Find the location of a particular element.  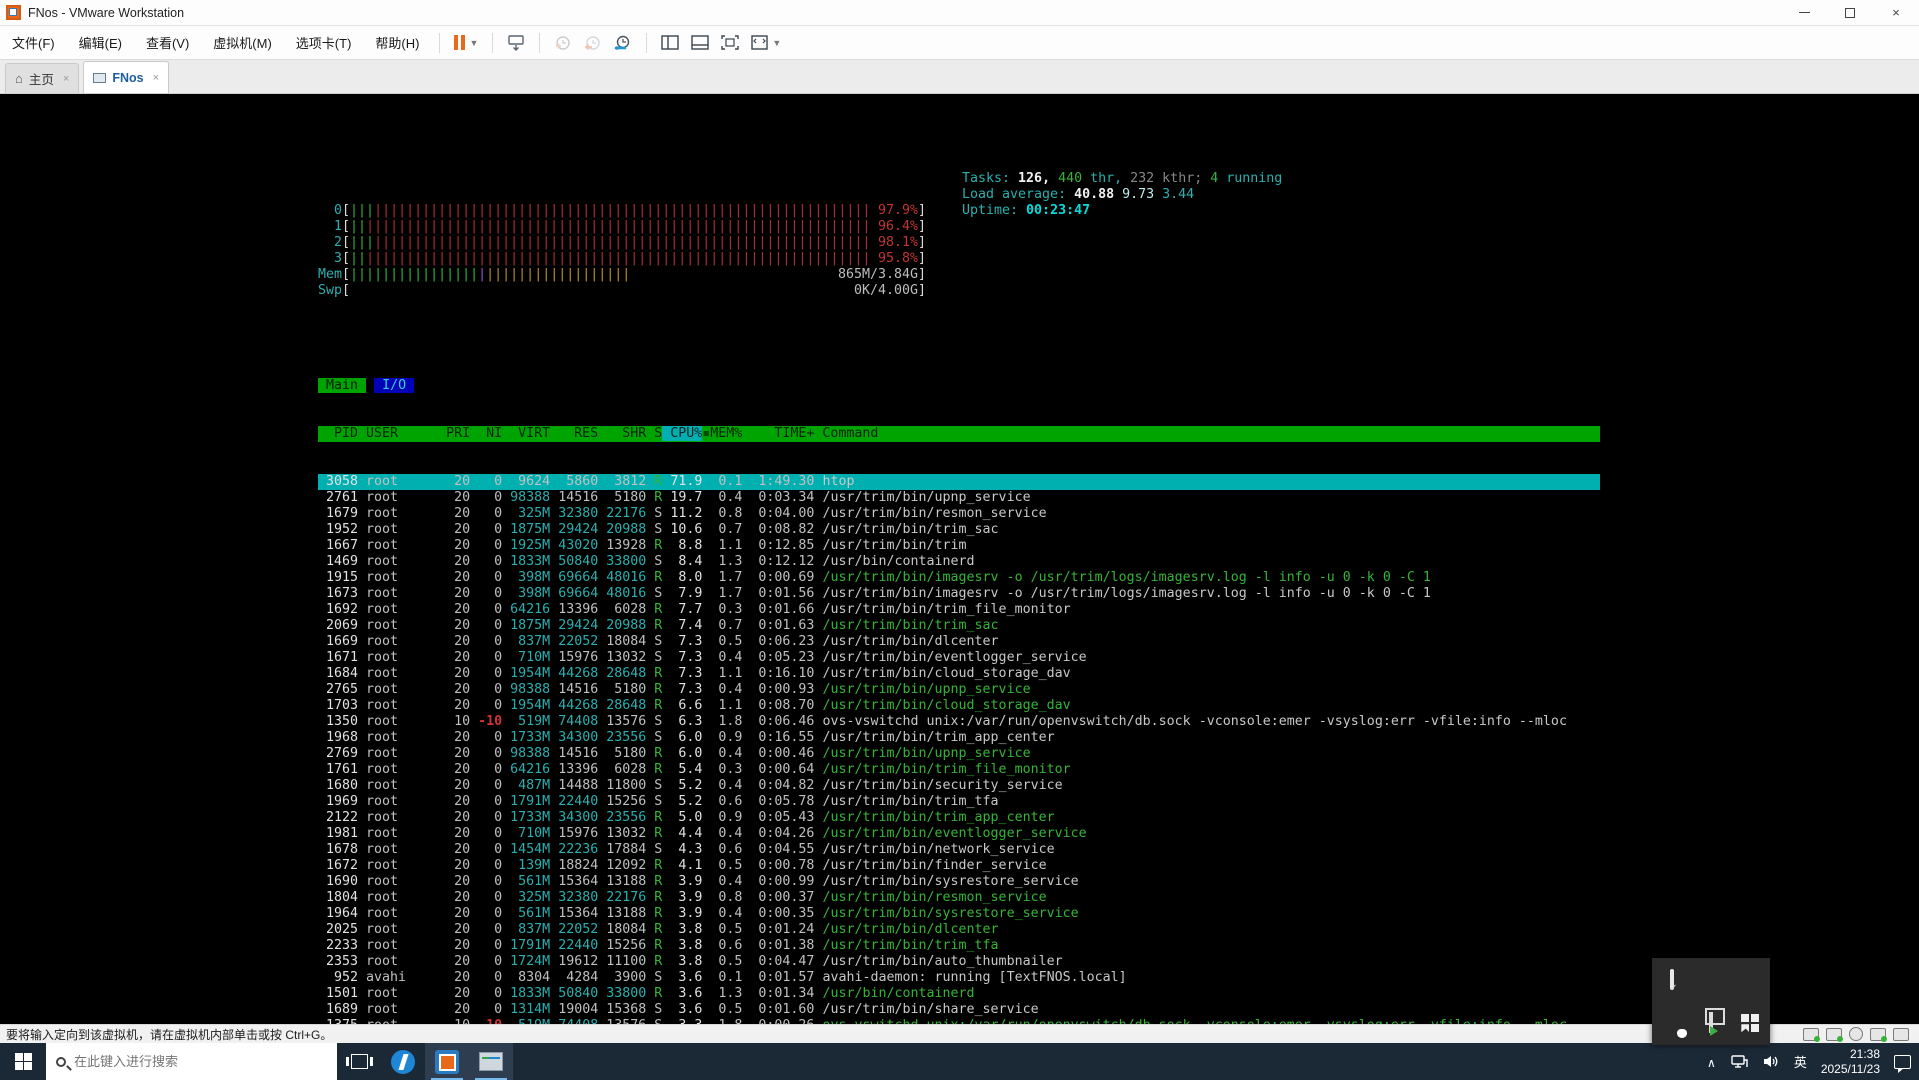

revert-snapshot-button is located at coordinates (593, 43).